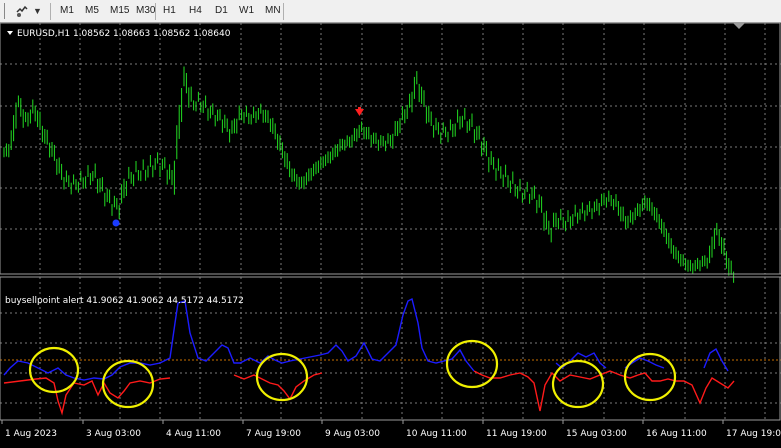  I want to click on time-label: 16 Aug 11:00, so click(676, 434).